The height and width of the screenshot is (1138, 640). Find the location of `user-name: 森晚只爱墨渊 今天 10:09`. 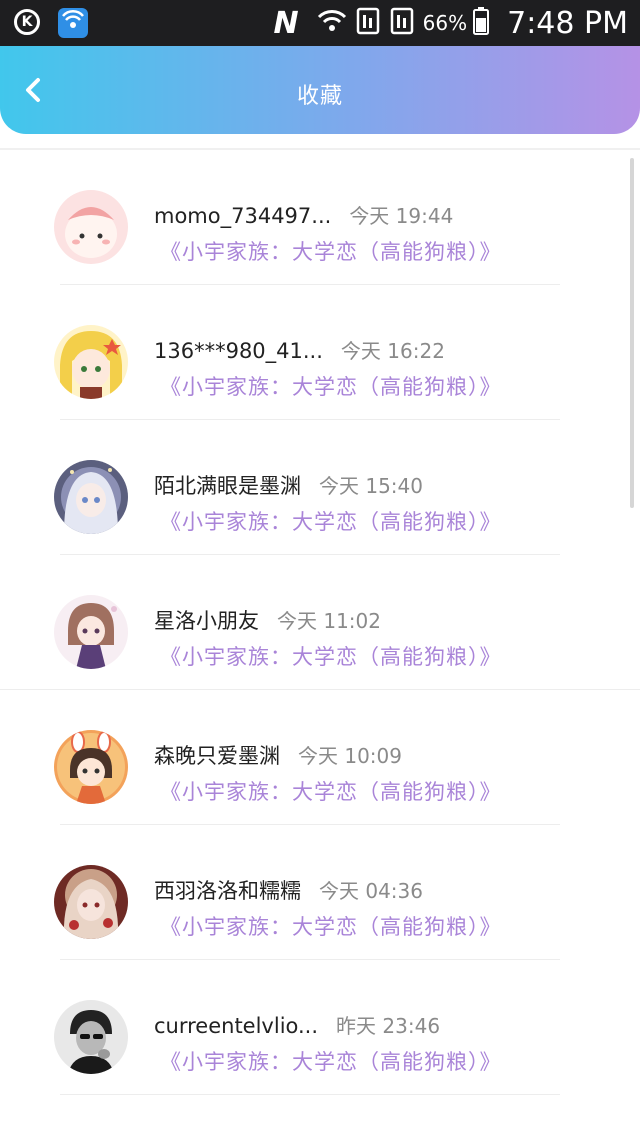

user-name: 森晚只爱墨渊 今天 10:09 is located at coordinates (278, 755).